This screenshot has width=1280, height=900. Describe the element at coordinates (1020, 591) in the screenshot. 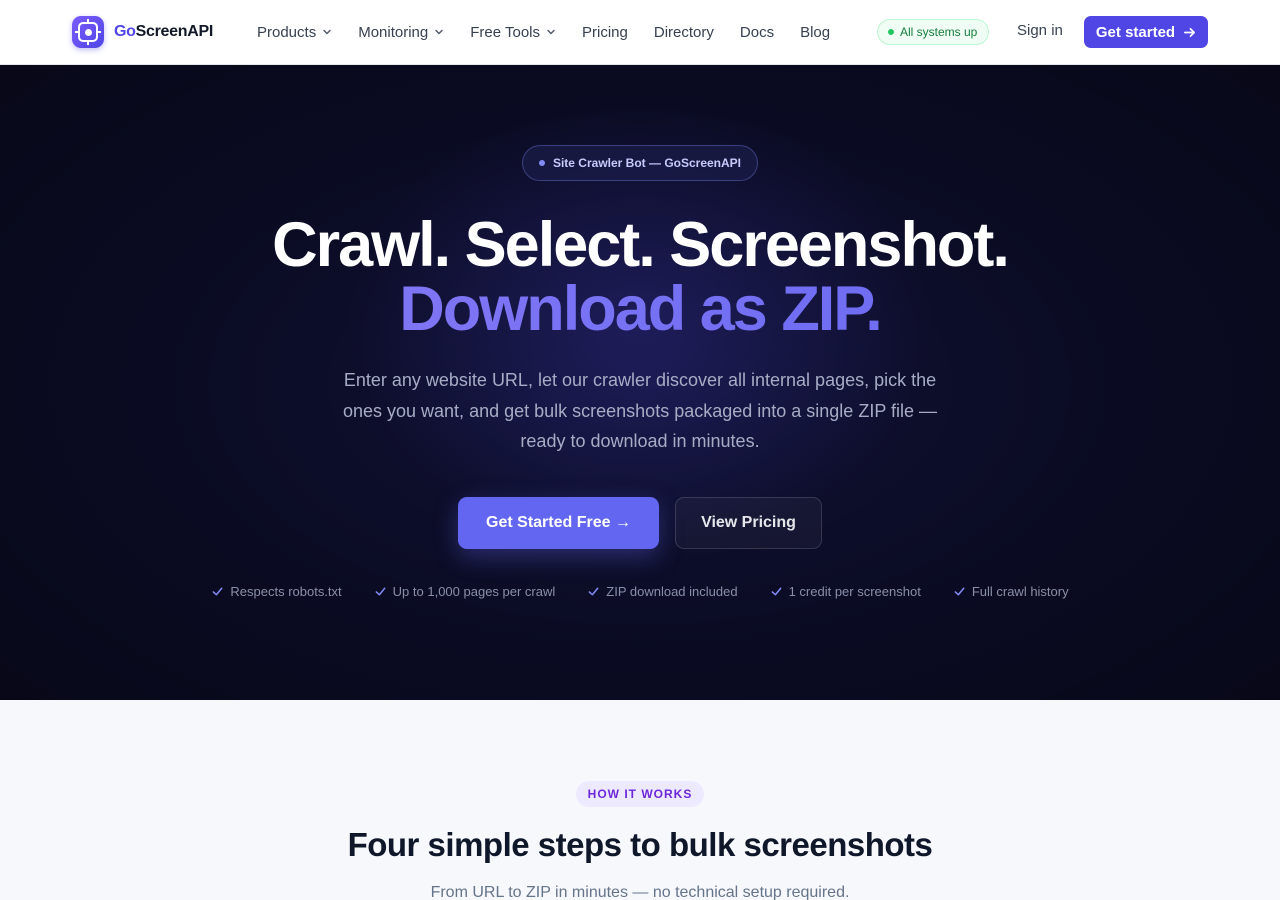

I see `feature-label: Full crawl history` at that location.